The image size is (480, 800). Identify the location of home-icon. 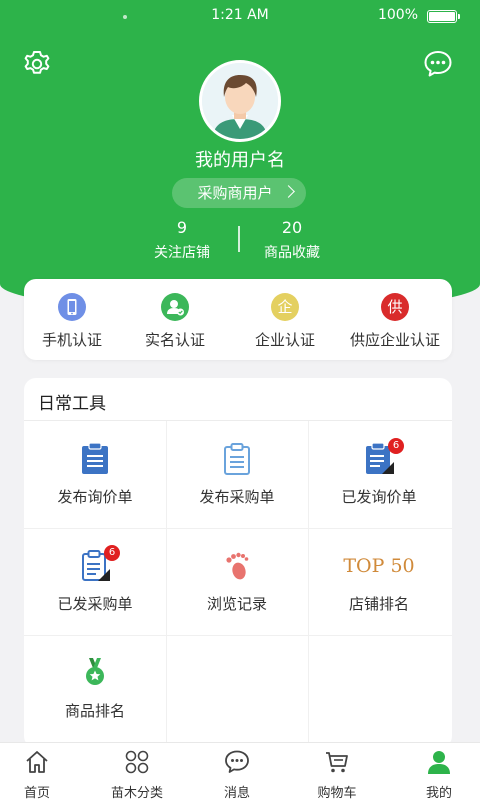
(37, 762).